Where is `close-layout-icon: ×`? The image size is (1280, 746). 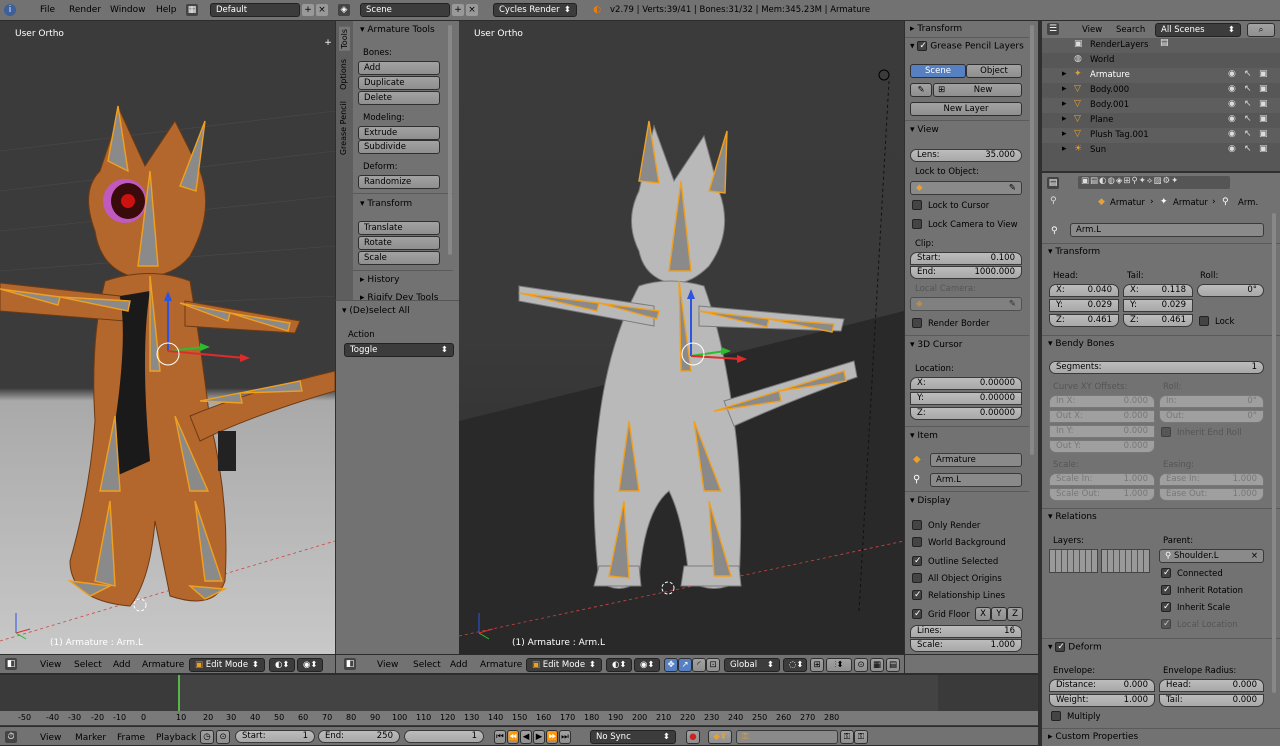
close-layout-icon: × is located at coordinates (322, 10).